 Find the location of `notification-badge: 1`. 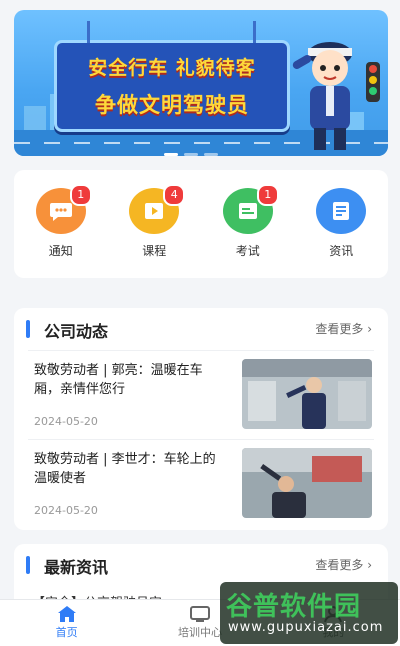

notification-badge: 1 is located at coordinates (80, 195).